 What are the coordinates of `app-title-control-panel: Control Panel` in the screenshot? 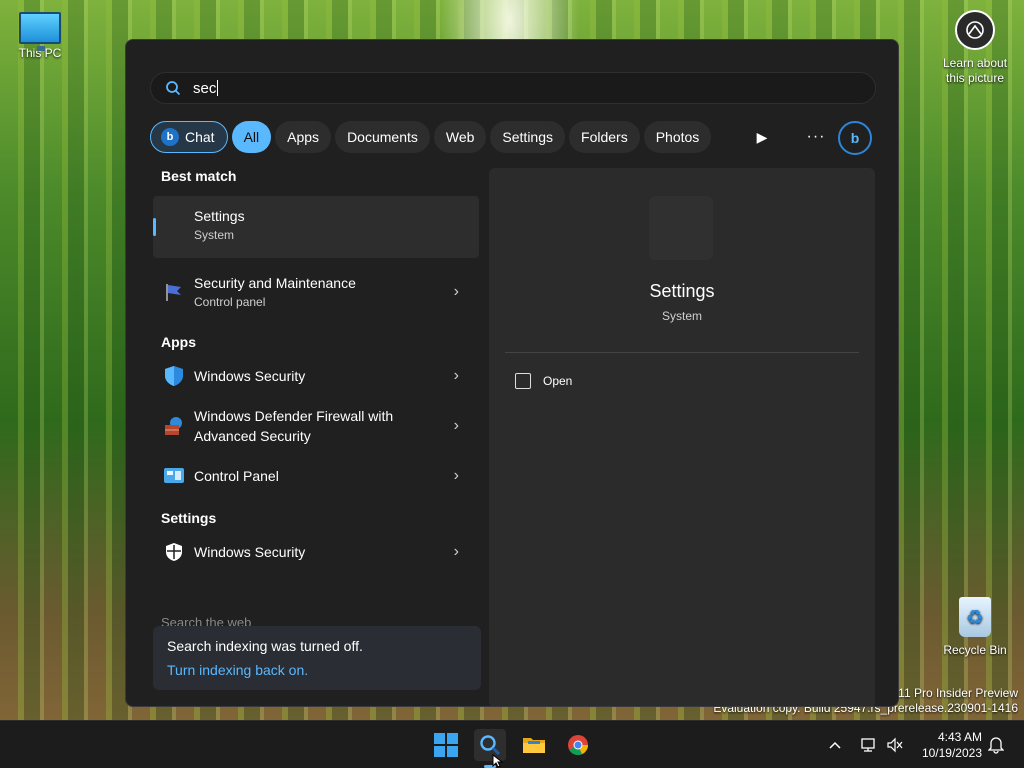 It's located at (236, 476).